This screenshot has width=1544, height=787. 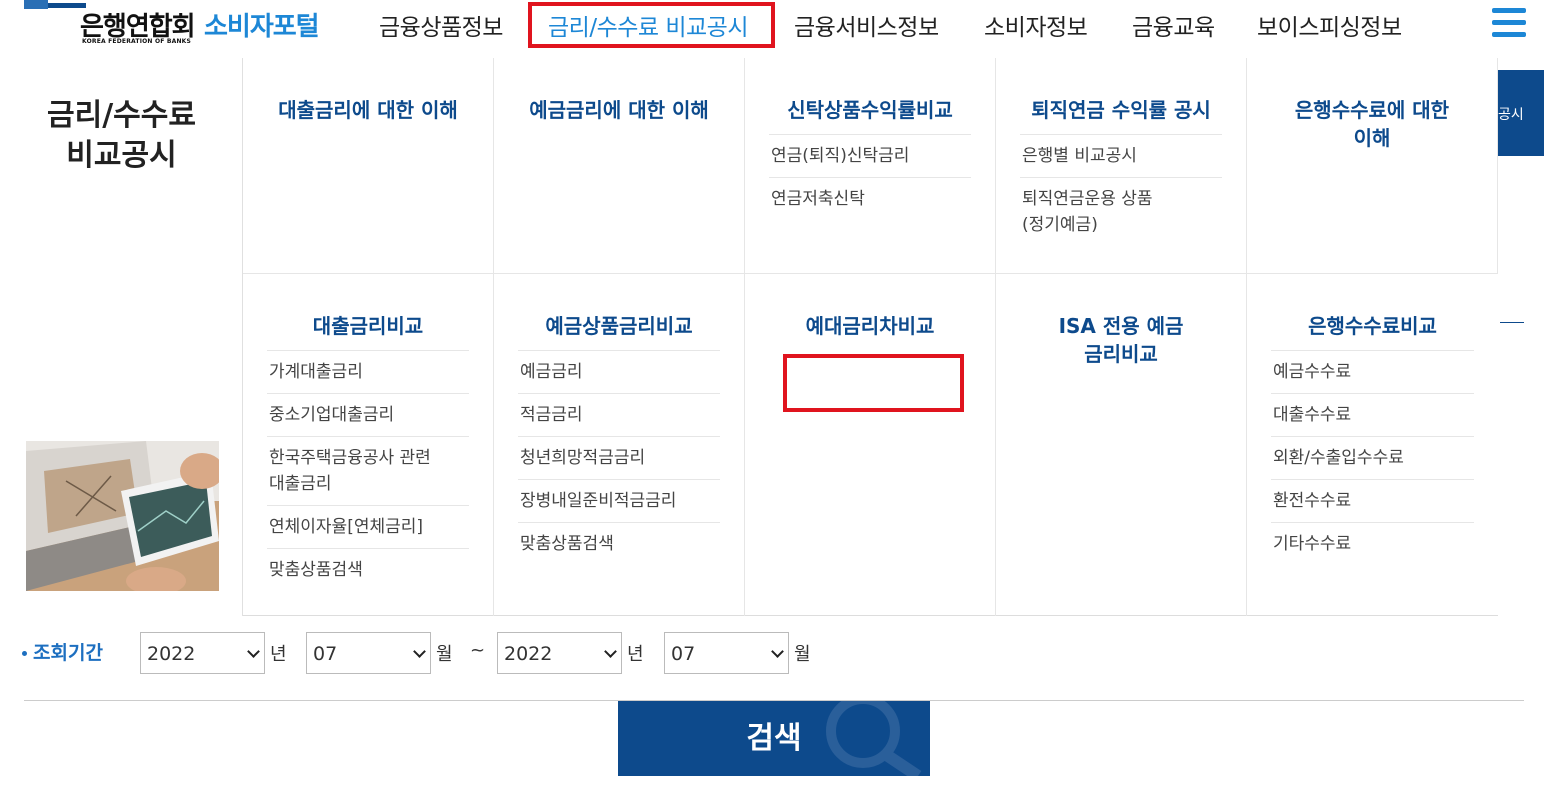 What do you see at coordinates (478, 650) in the screenshot?
I see `range-tilde: ~` at bounding box center [478, 650].